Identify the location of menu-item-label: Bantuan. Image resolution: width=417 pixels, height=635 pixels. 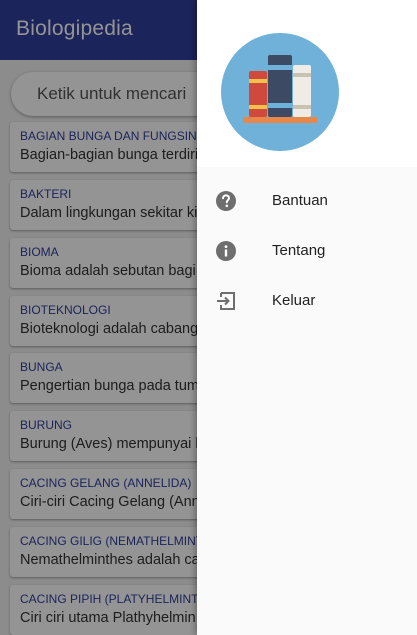
(300, 200).